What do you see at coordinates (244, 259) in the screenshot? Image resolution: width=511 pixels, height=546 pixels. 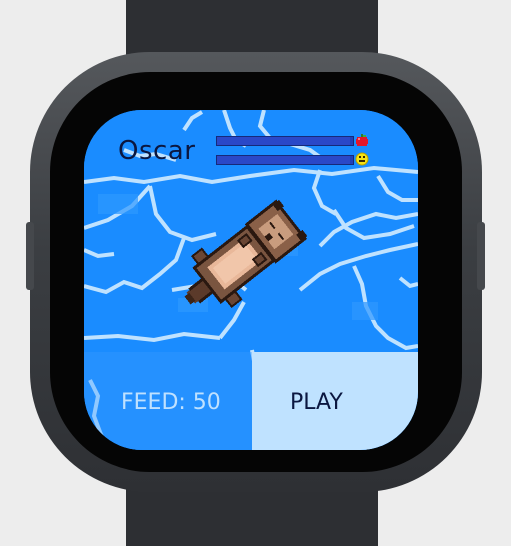 I see `otter-sprite` at bounding box center [244, 259].